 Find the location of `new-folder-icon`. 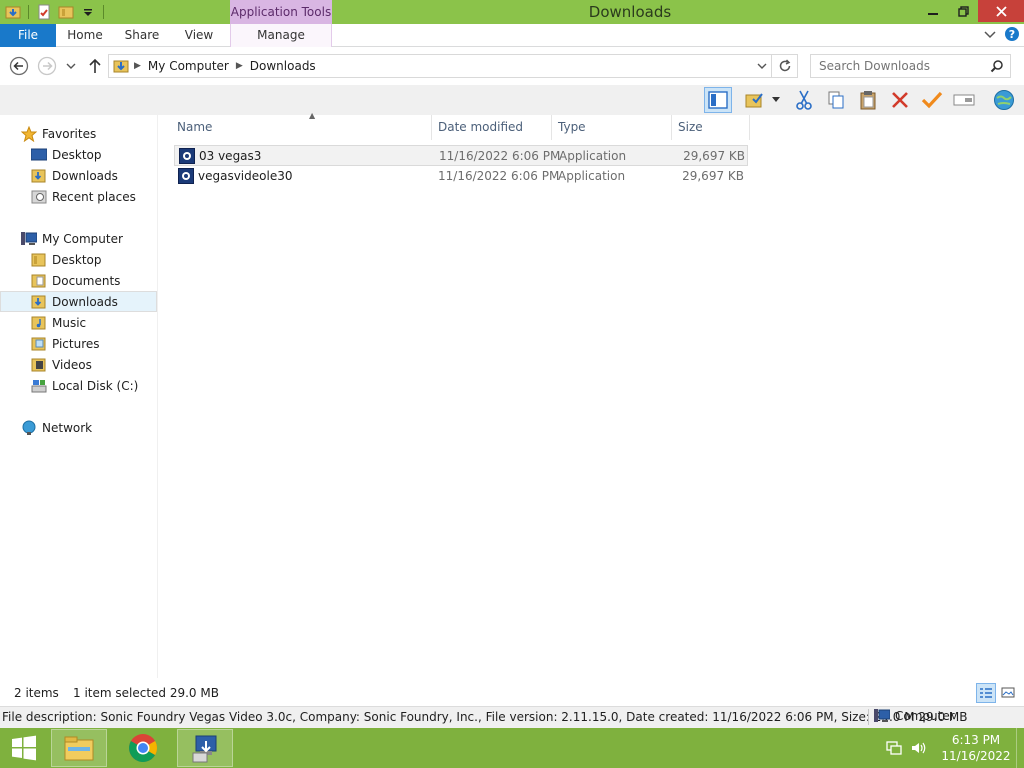

new-folder-icon is located at coordinates (66, 12).